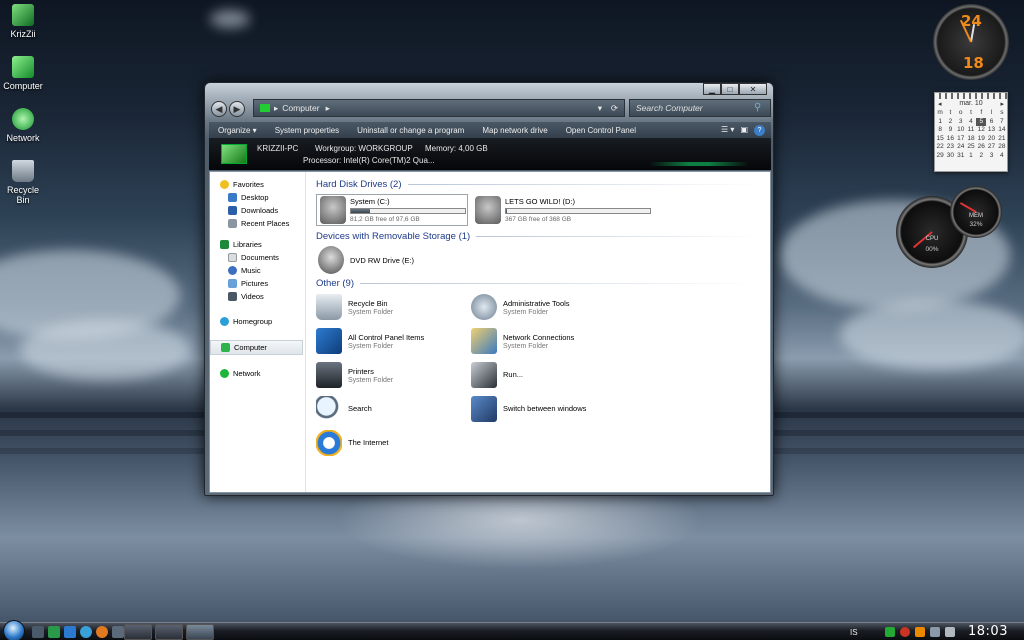 The width and height of the screenshot is (1024, 640). I want to click on nav-network: Network, so click(257, 373).